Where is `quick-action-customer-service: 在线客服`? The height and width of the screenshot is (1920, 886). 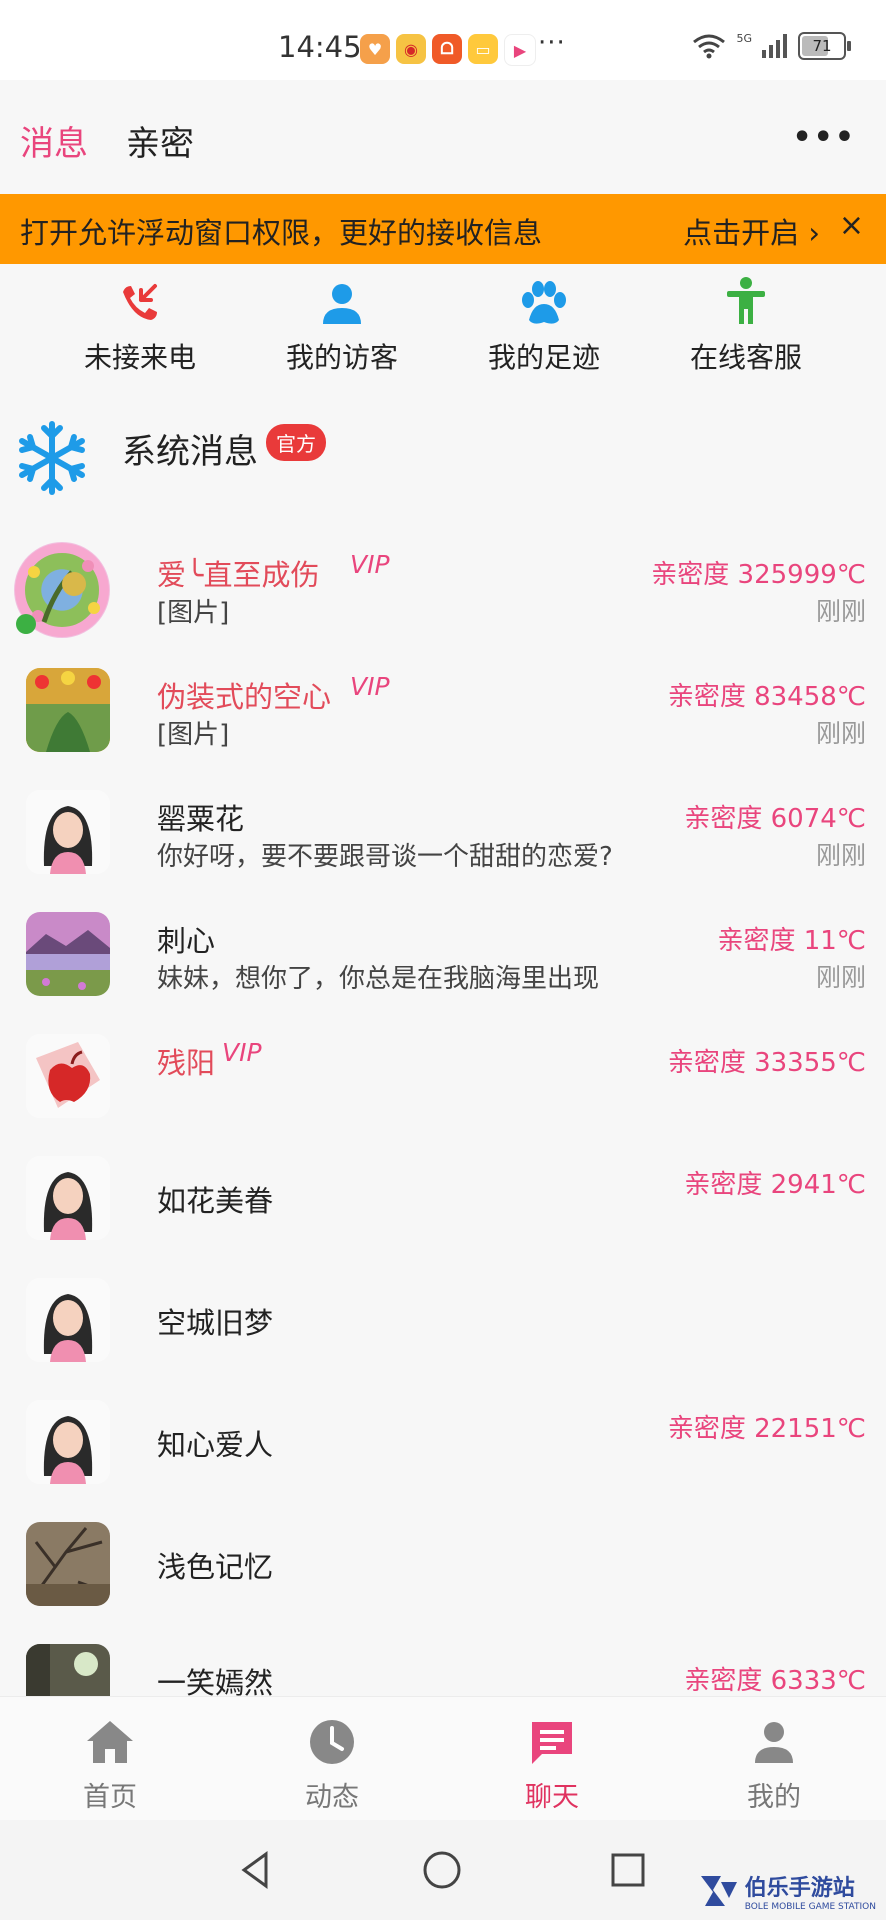
quick-action-customer-service: 在线客服 is located at coordinates (746, 326).